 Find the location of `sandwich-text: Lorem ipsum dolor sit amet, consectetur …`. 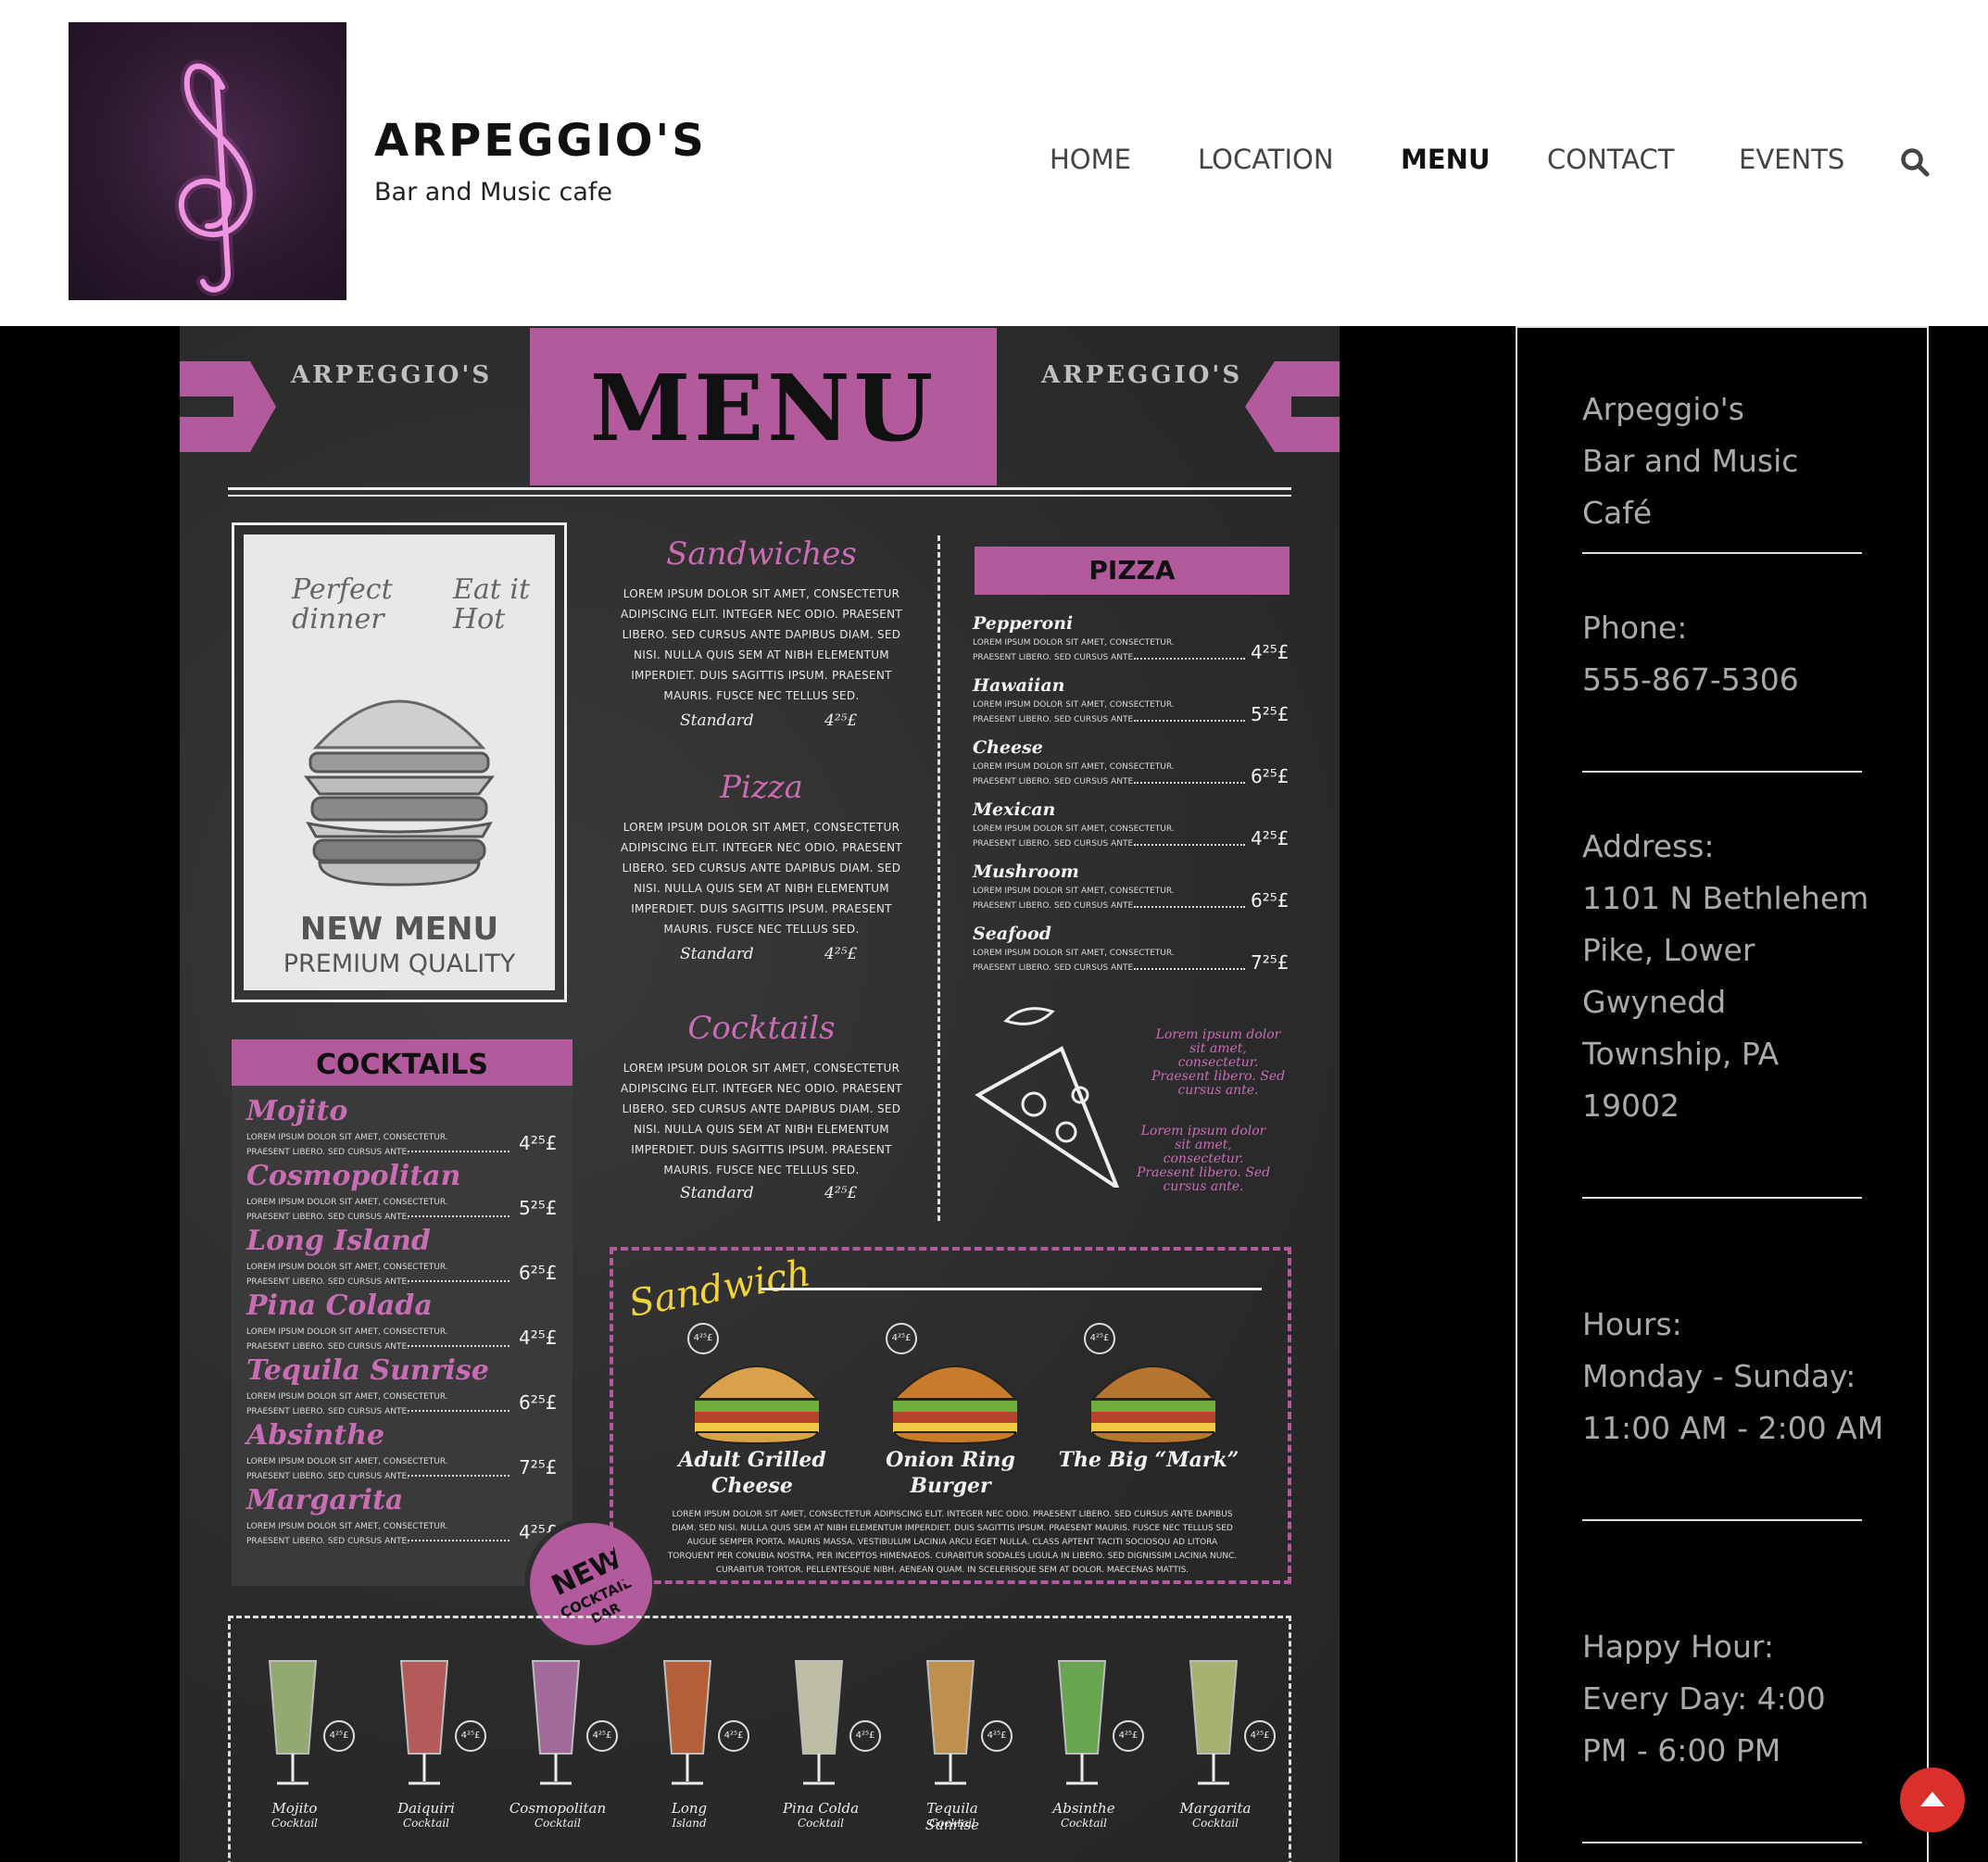

sandwich-text: Lorem ipsum dolor sit amet, consectetur … is located at coordinates (952, 1542).